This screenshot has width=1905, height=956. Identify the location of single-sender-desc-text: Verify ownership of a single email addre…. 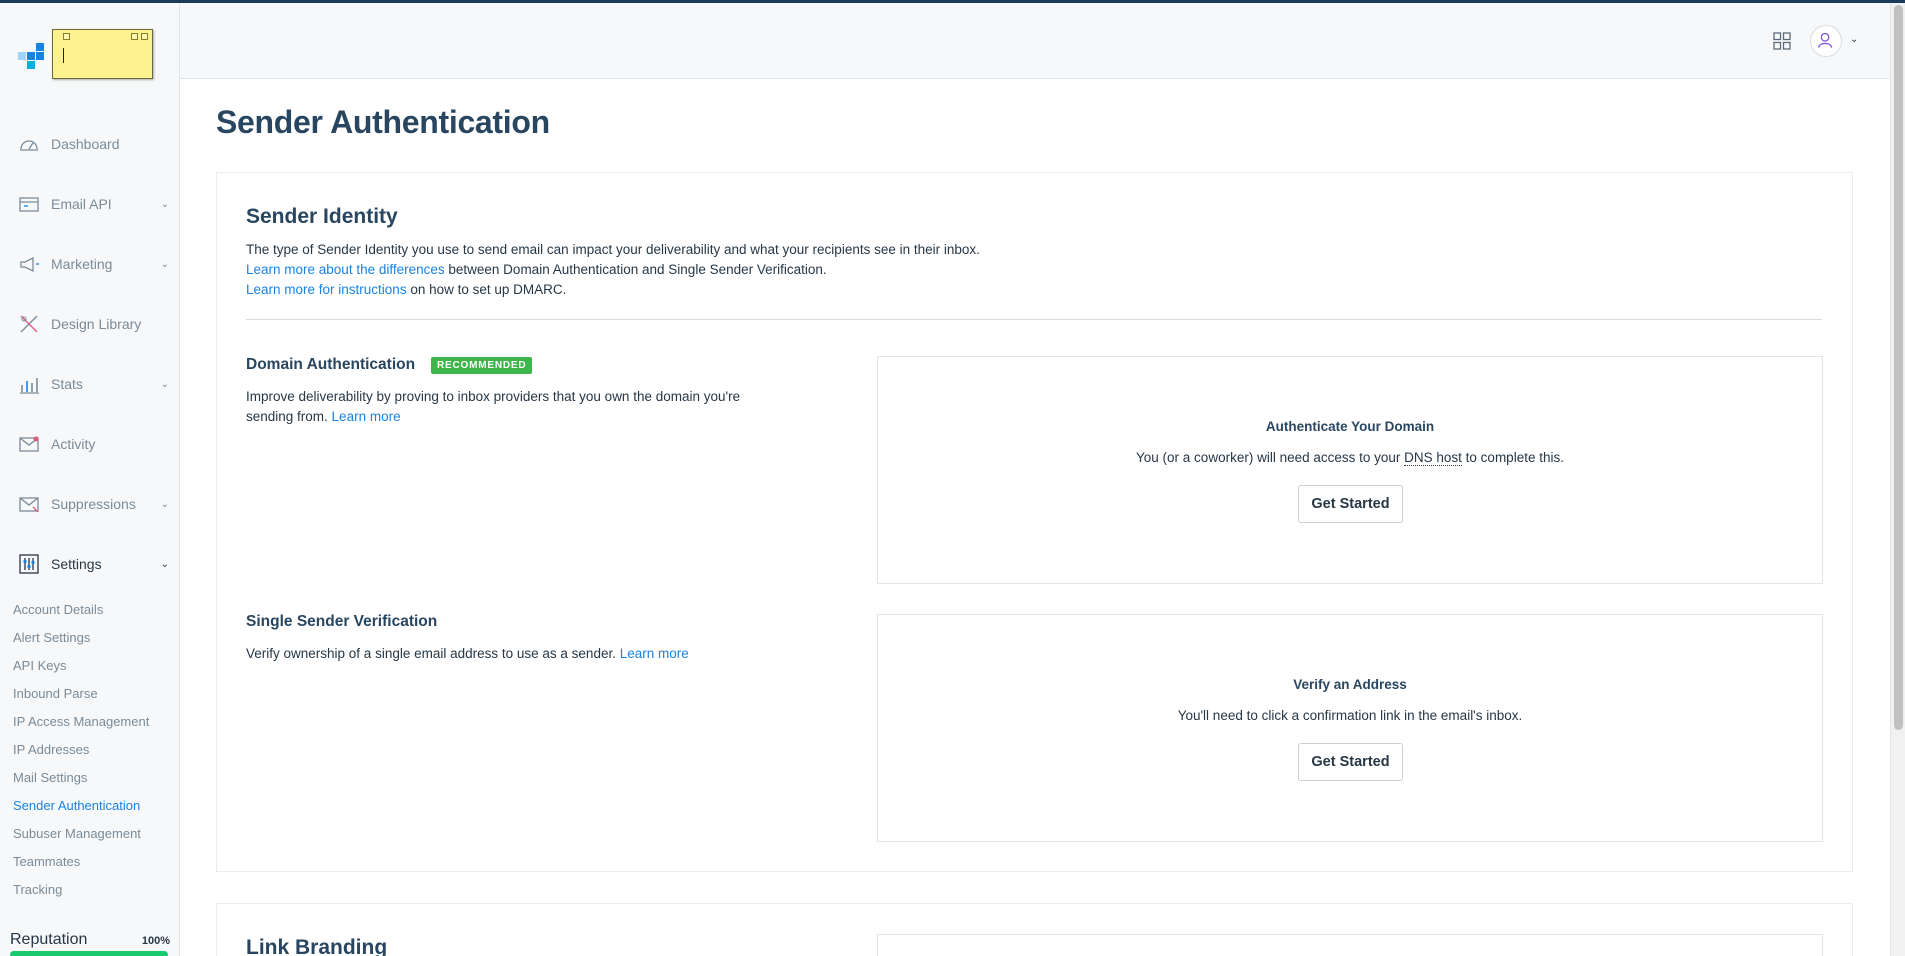
(433, 653).